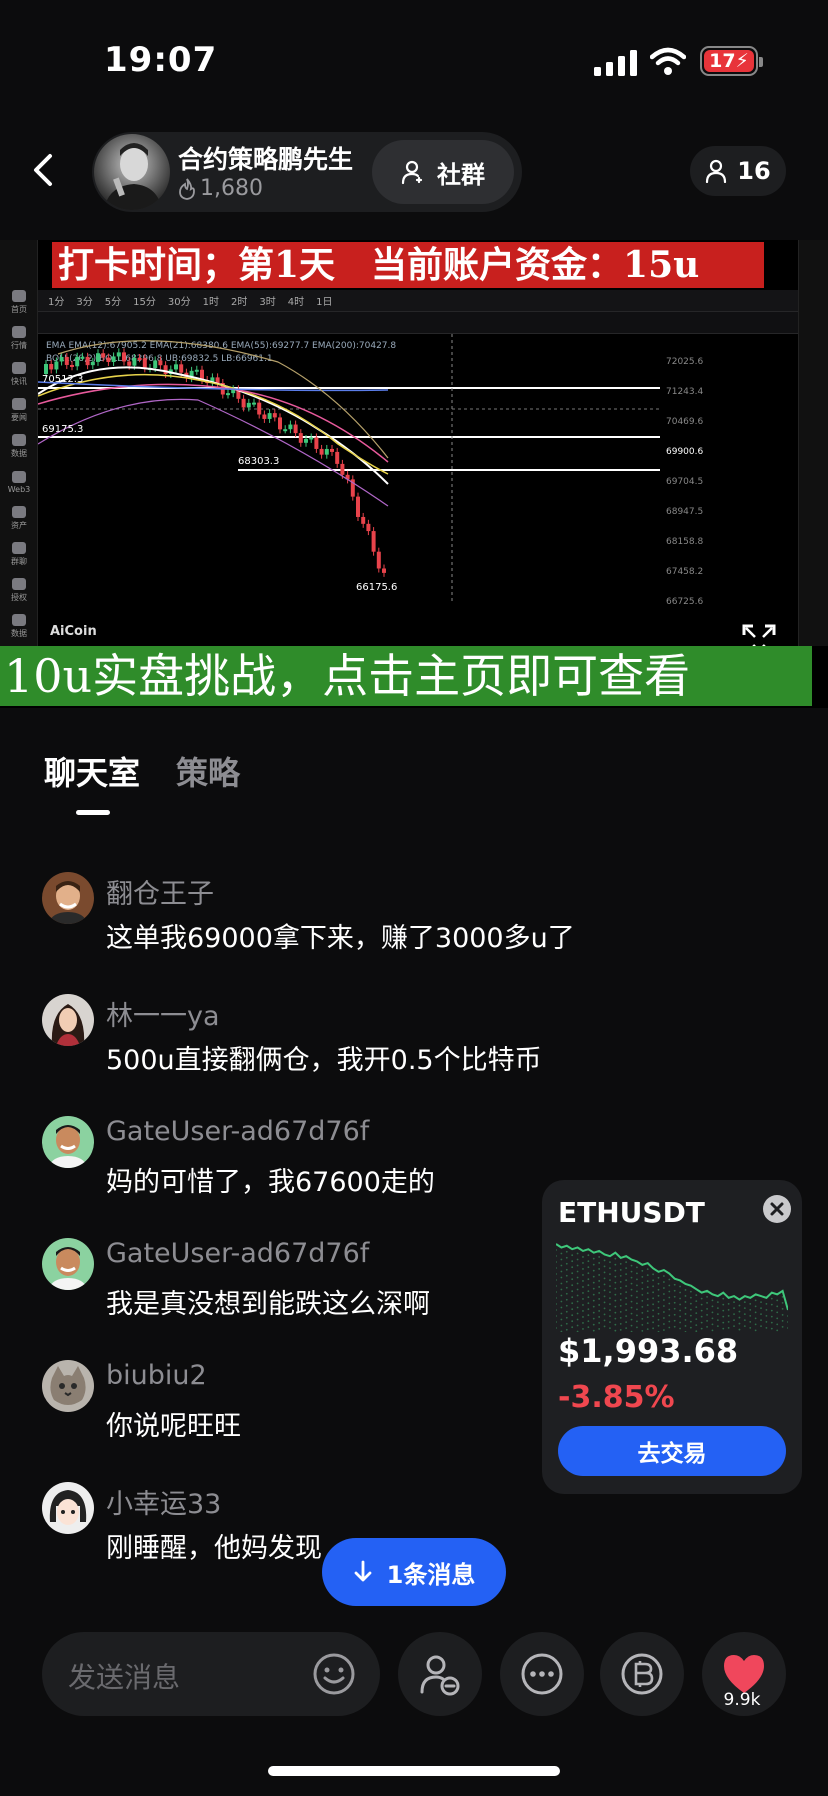 This screenshot has width=828, height=1796. I want to click on eth-ticker-card: ETHUSDT $1,993.68 -3.85% 去交易, so click(672, 1337).